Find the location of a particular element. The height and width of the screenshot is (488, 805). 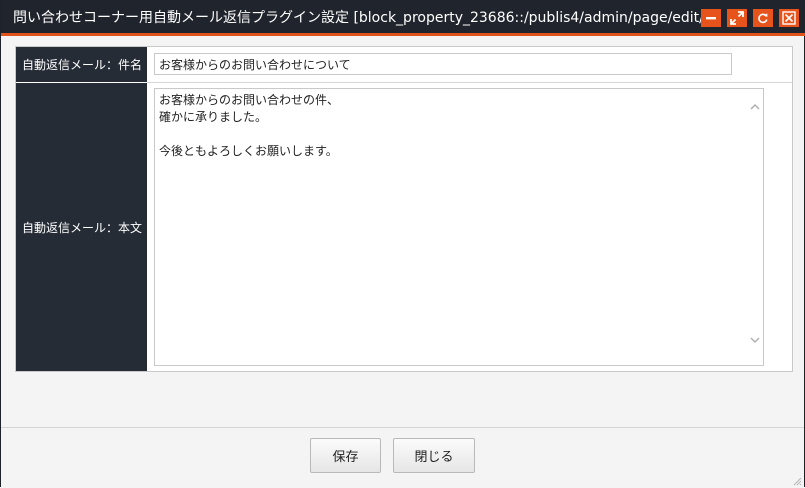

dialog-footer: 保存 閉じる is located at coordinates (402, 457).